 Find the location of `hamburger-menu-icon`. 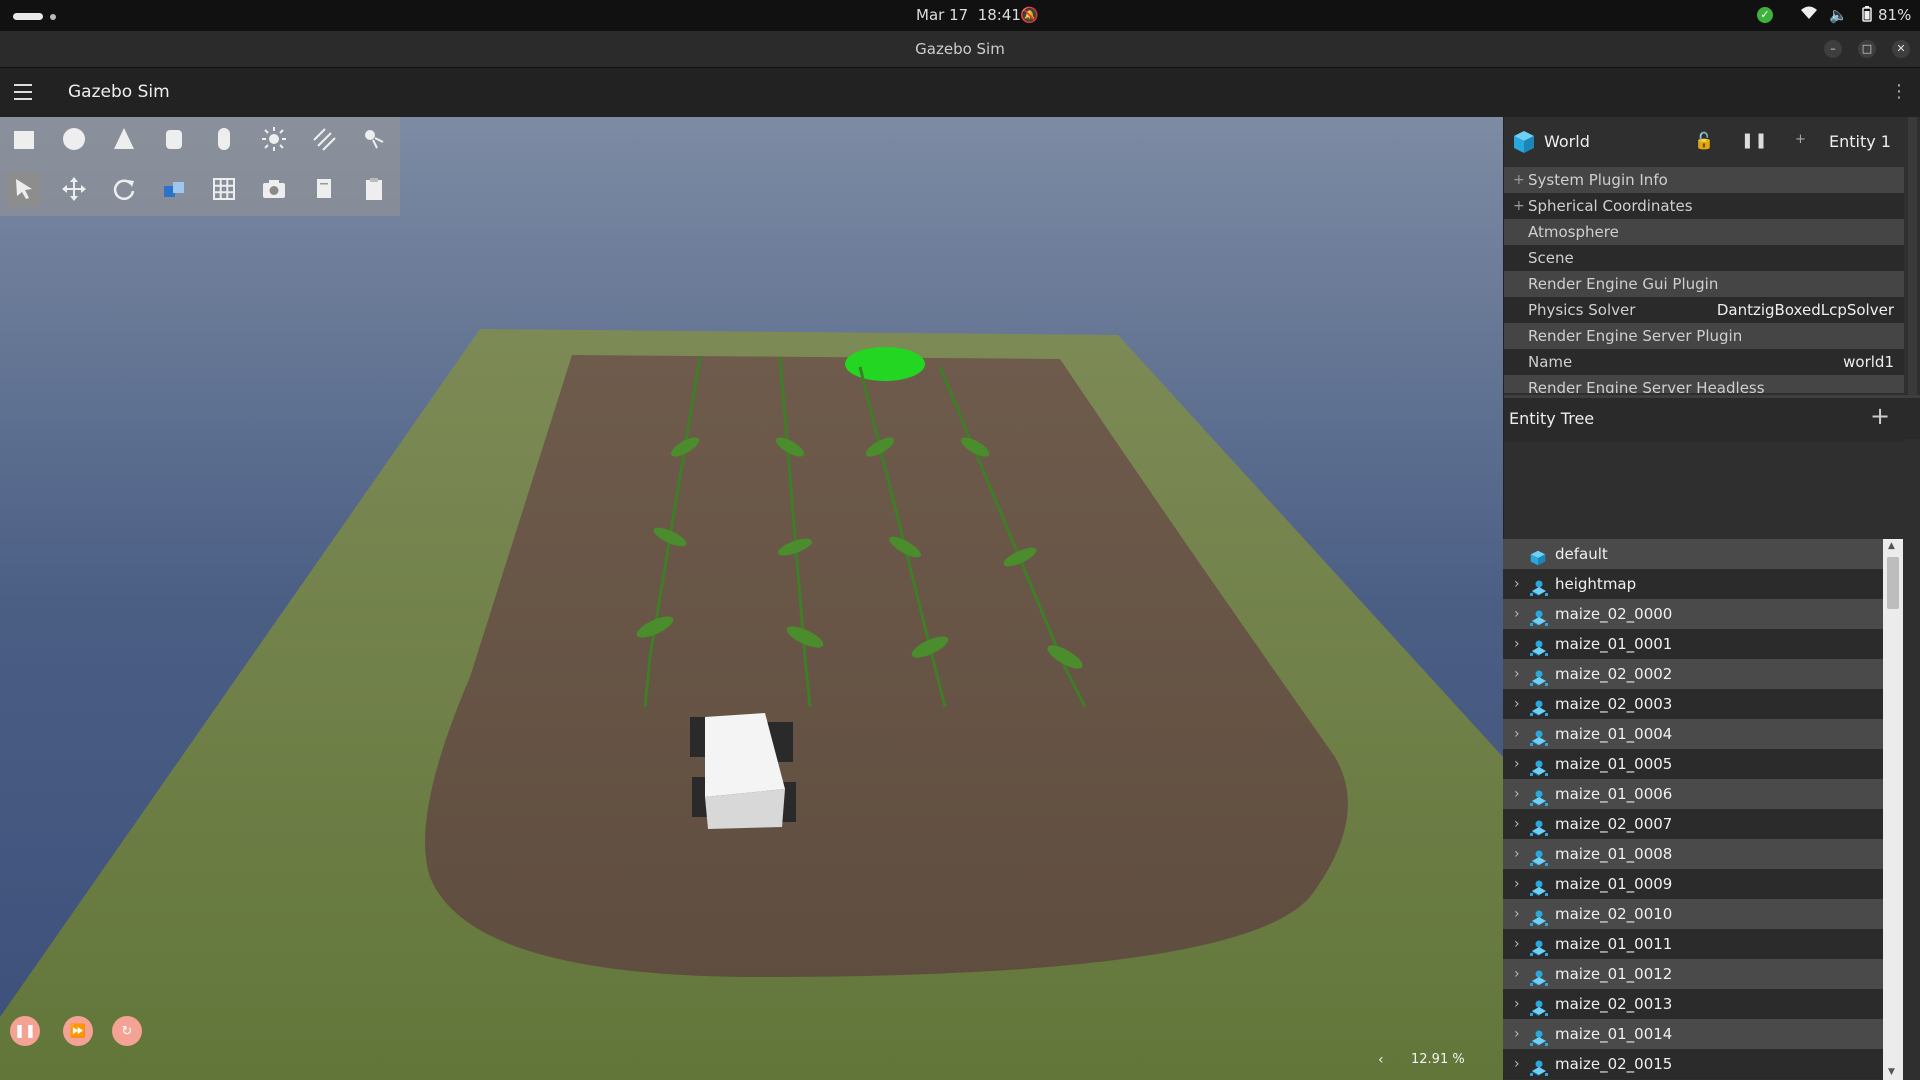

hamburger-menu-icon is located at coordinates (23, 92).